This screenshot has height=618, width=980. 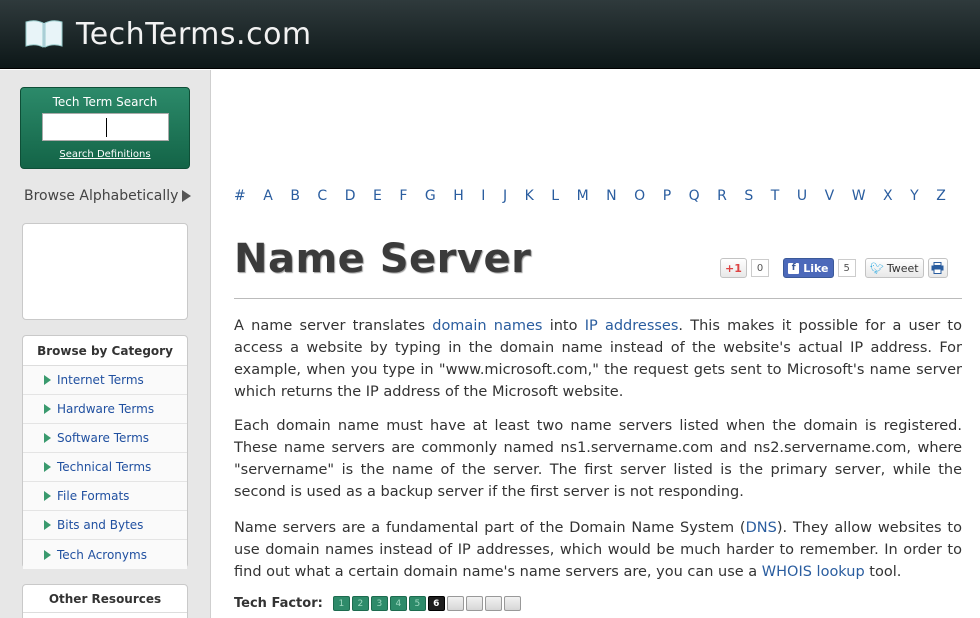 I want to click on search-panel-title: Tech Term Search, so click(x=105, y=102).